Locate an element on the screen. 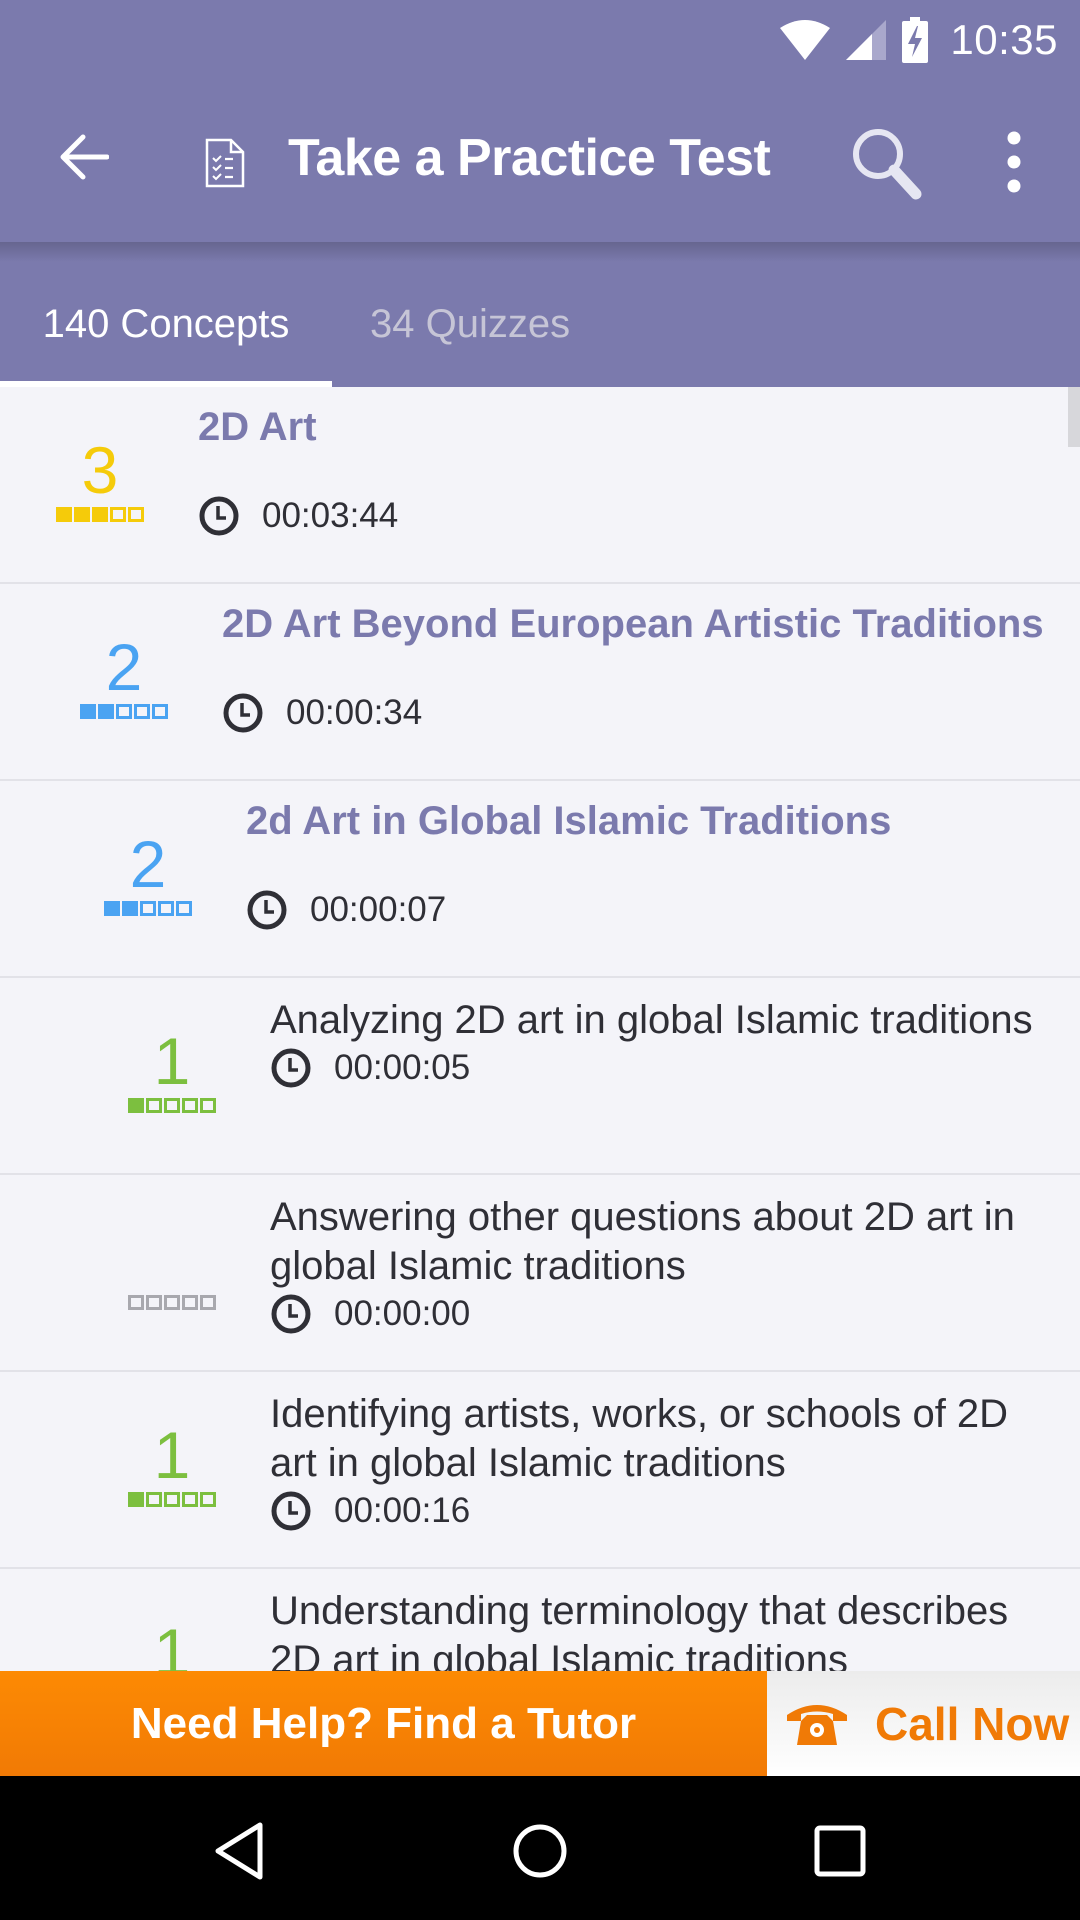 The height and width of the screenshot is (1920, 1080). tab-quizzes: 34 Quizzes is located at coordinates (472, 324).